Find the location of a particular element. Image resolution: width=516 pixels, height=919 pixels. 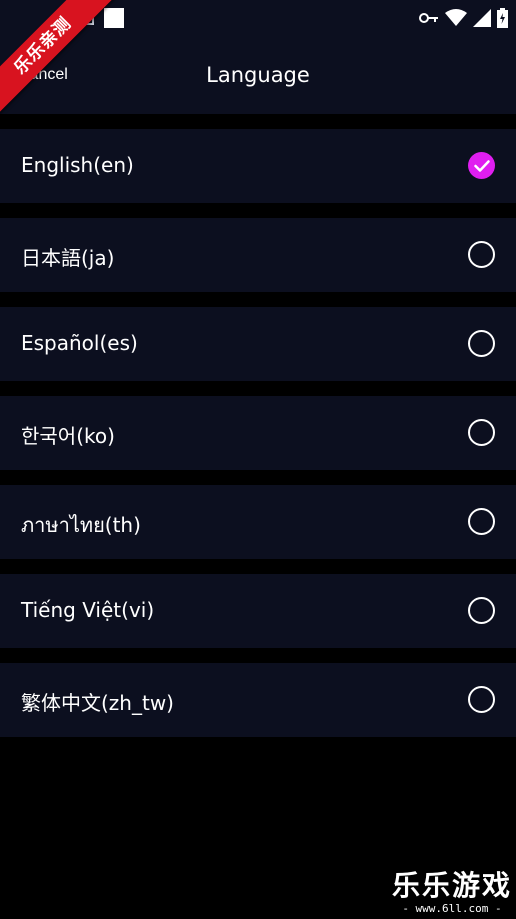

language-option-vi: Tiếng Việt(vi) is located at coordinates (258, 611).